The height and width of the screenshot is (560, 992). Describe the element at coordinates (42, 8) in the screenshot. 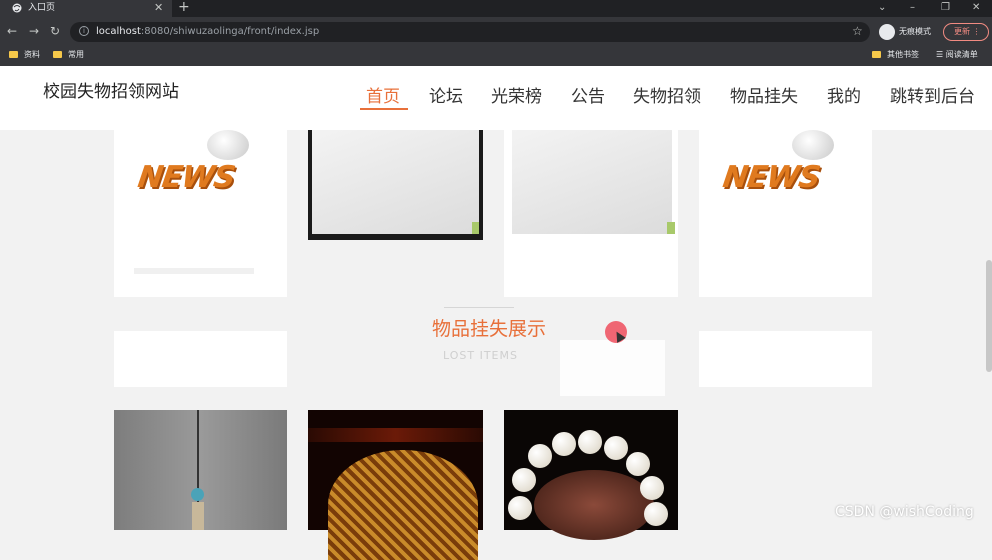

I see `tab-title: 入口页` at that location.